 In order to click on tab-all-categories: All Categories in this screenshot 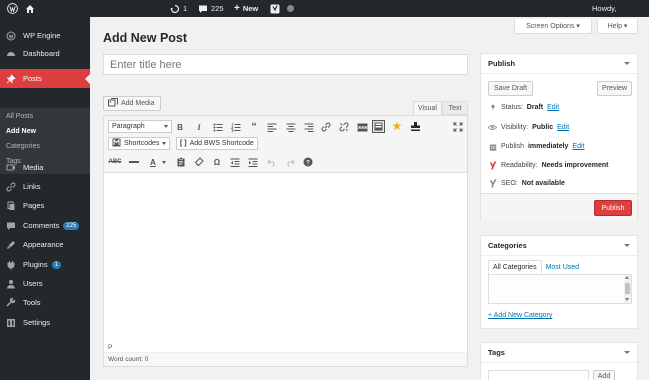, I will do `click(515, 267)`.